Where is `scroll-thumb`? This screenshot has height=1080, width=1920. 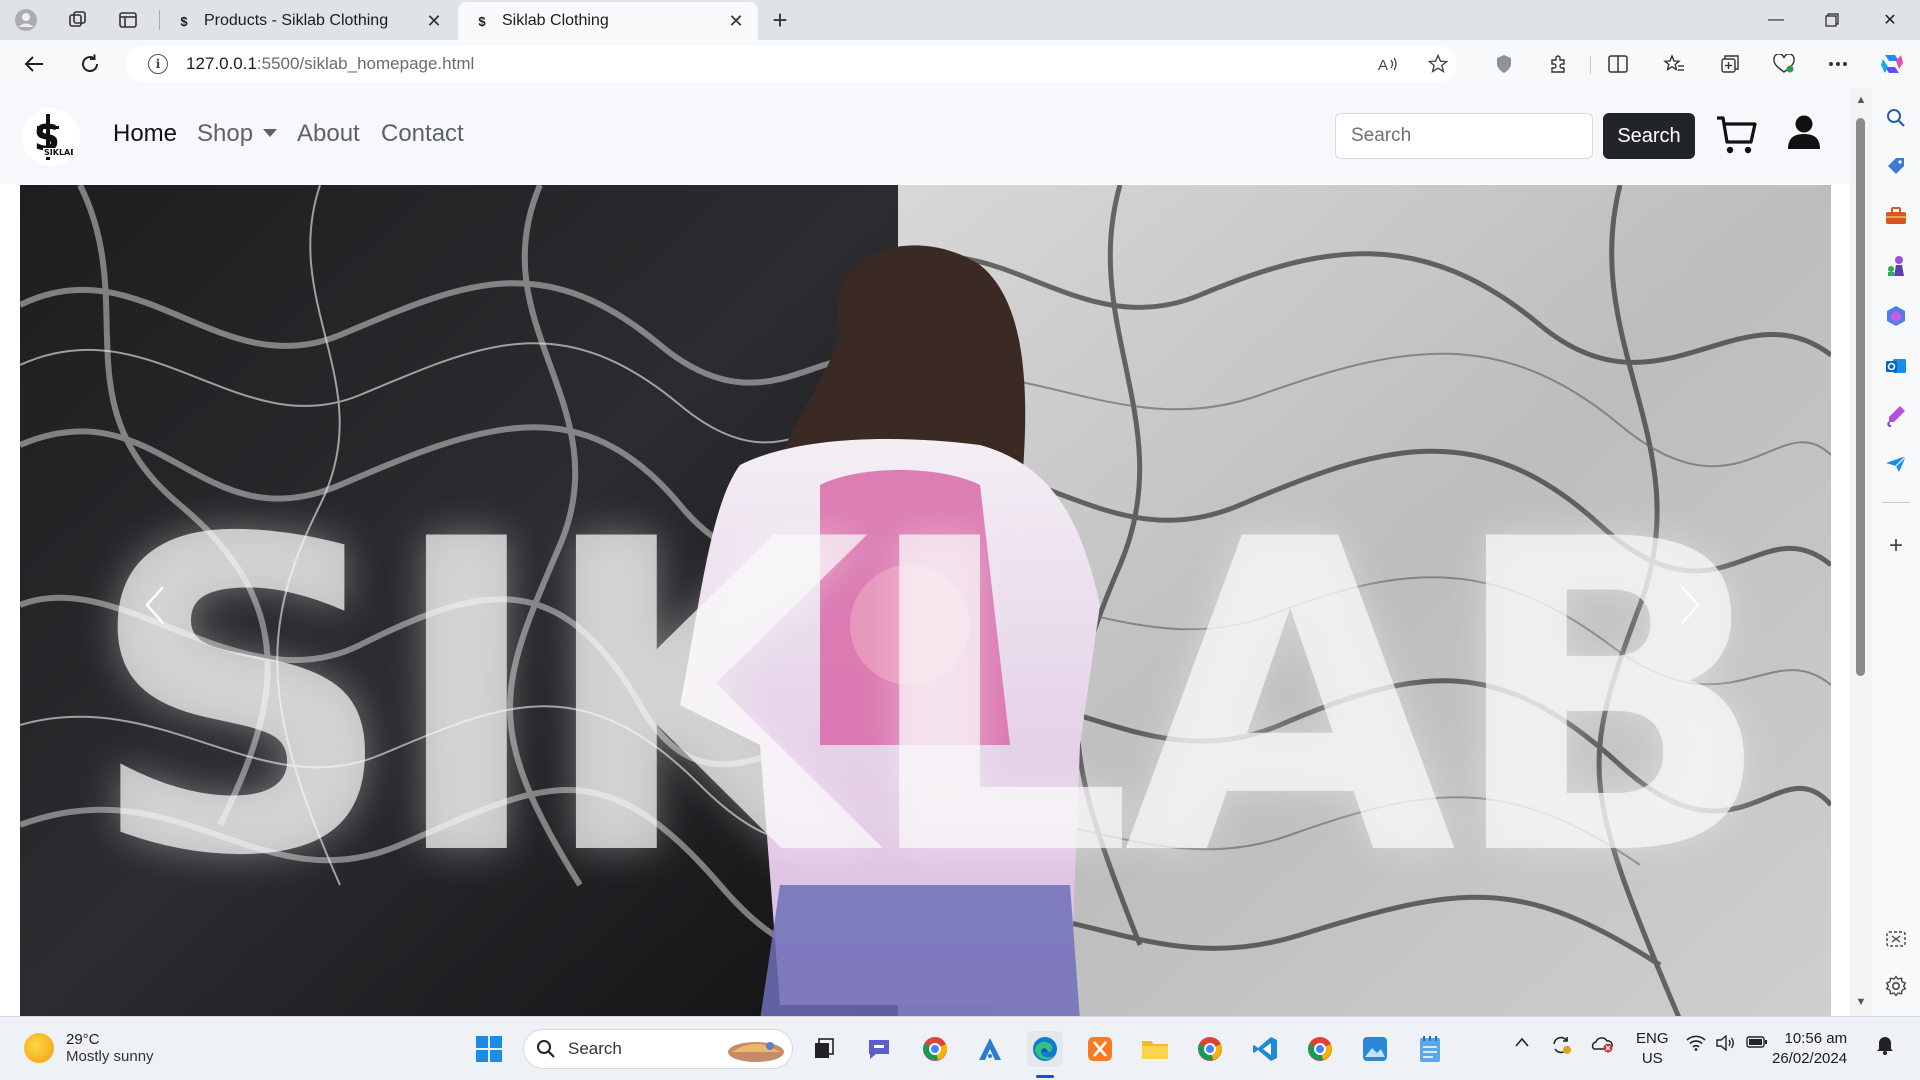 scroll-thumb is located at coordinates (1860, 397).